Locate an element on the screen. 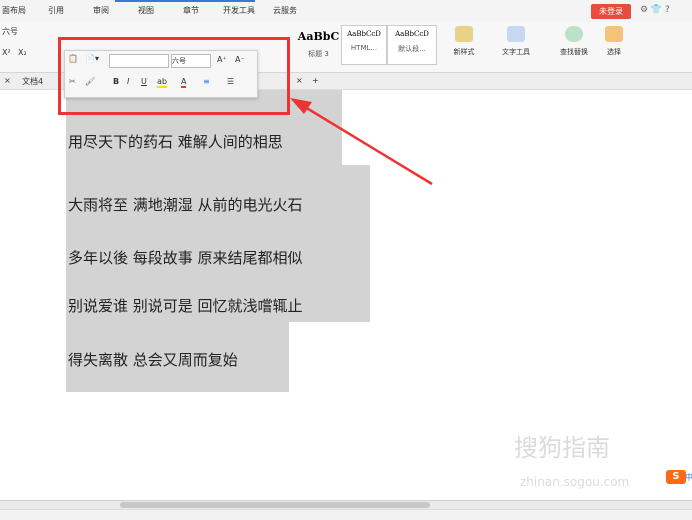 Image resolution: width=692 pixels, height=520 pixels. watermark-logo: 搜狗指南 is located at coordinates (562, 448).